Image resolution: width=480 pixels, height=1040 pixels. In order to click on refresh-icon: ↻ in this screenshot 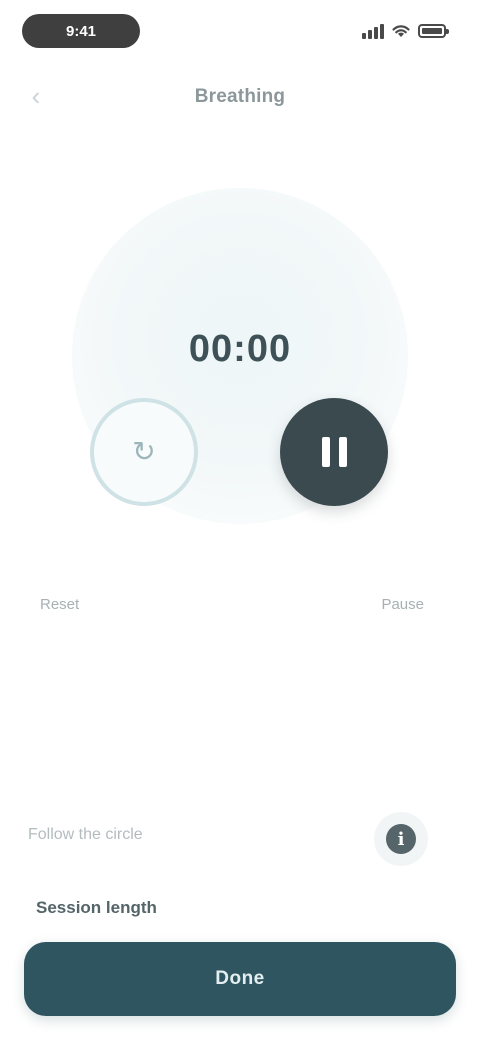, I will do `click(144, 451)`.